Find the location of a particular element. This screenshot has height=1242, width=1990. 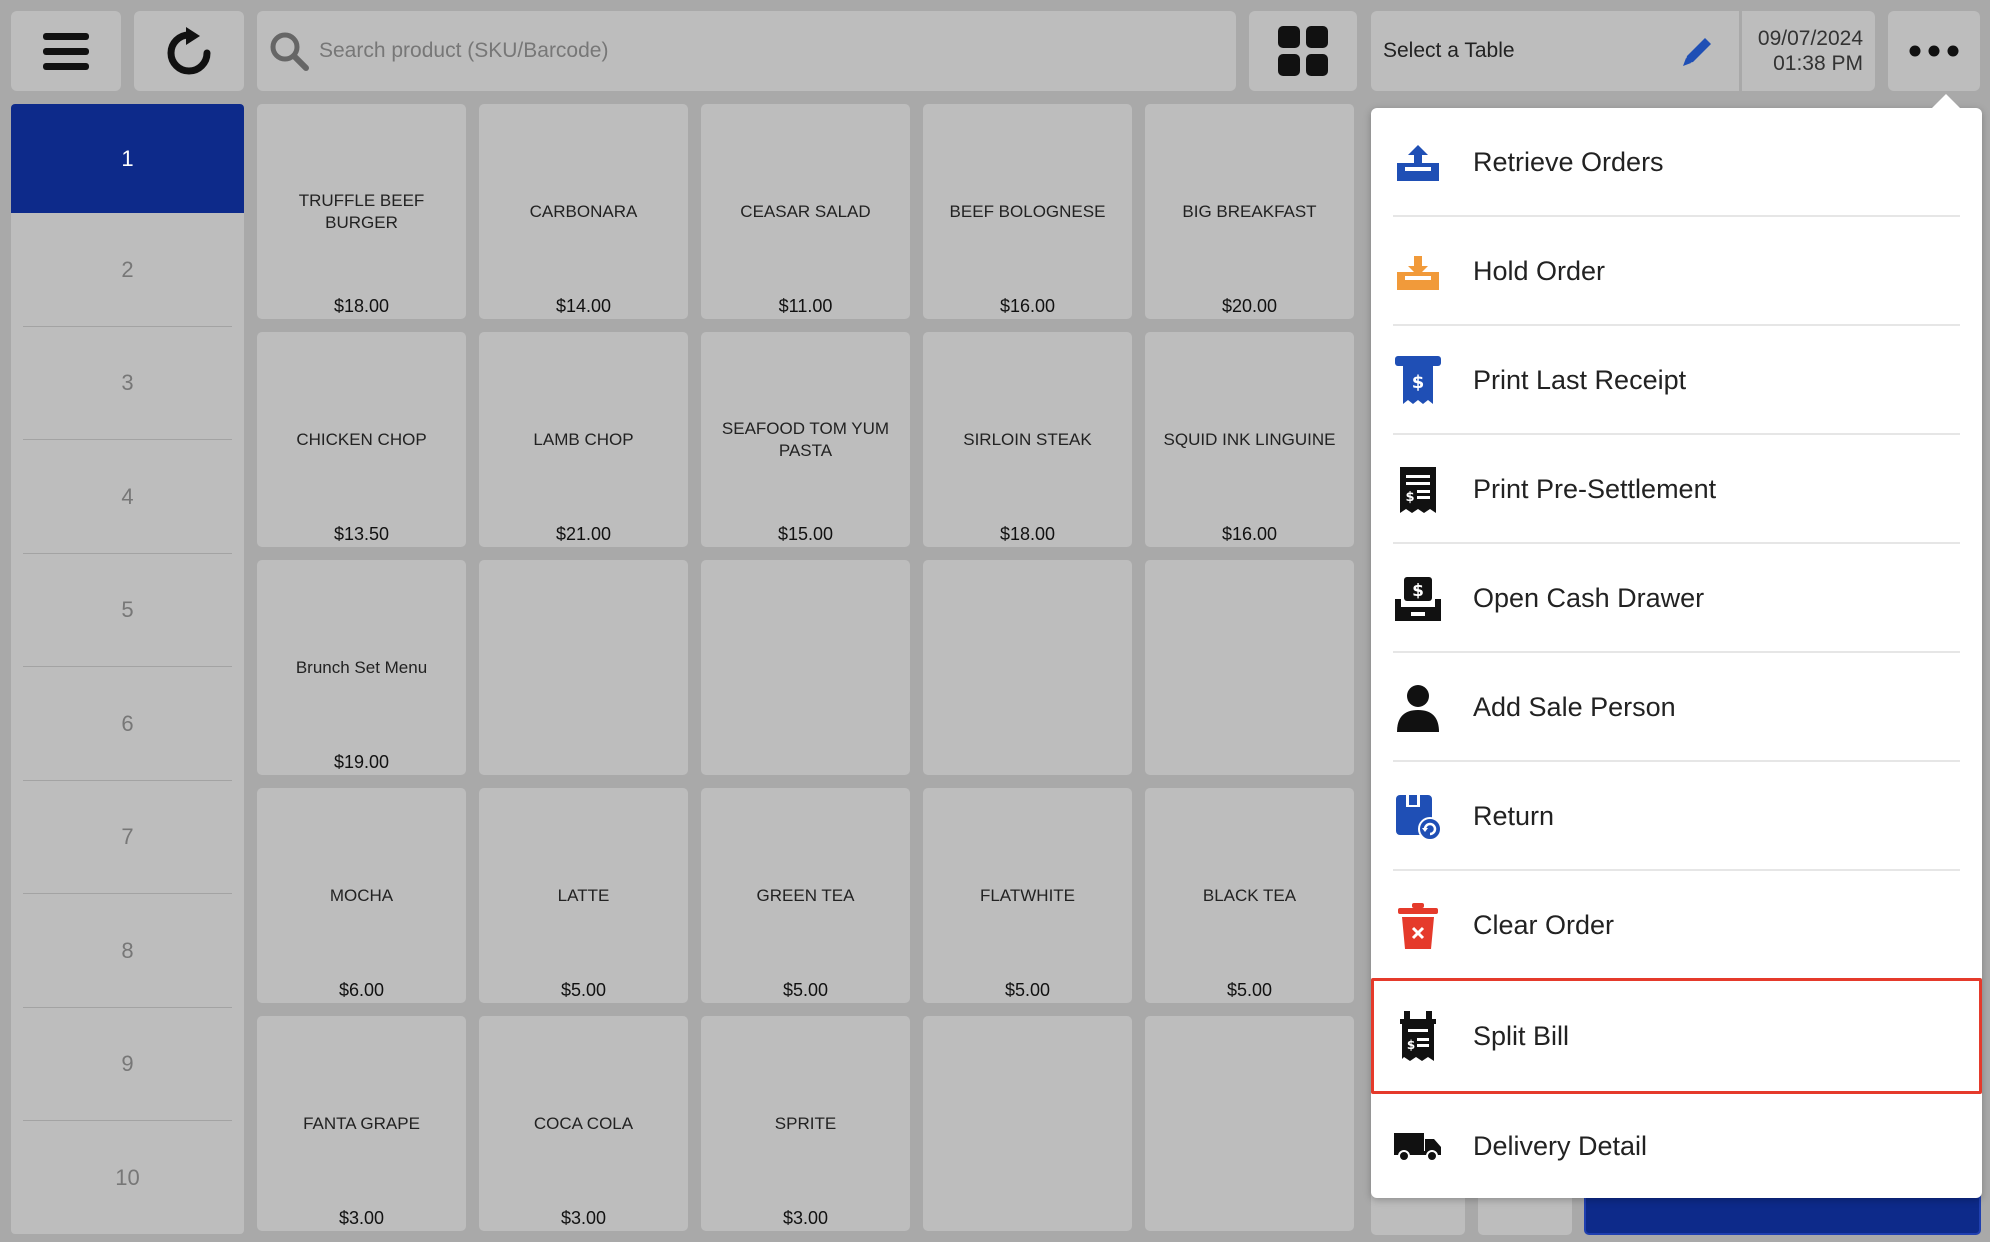

upload-tray-icon is located at coordinates (1418, 163).